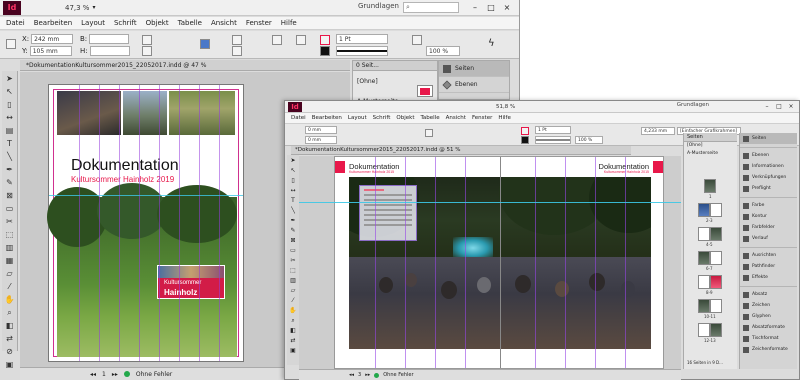 The height and width of the screenshot is (380, 800). I want to click on reference-point-icon, so click(11, 44).